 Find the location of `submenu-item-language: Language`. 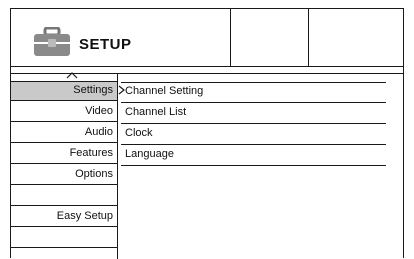

submenu-item-language: Language is located at coordinates (149, 154).